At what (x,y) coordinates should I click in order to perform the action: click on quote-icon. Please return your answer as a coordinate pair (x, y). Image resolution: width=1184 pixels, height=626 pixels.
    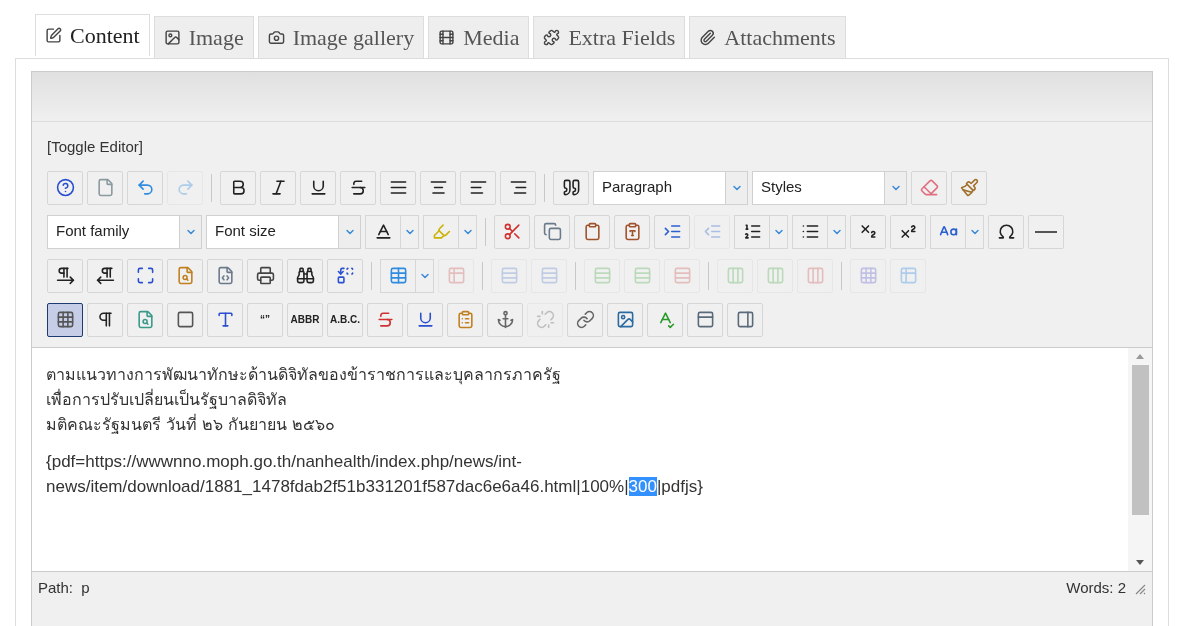
    Looking at the image, I should click on (571, 187).